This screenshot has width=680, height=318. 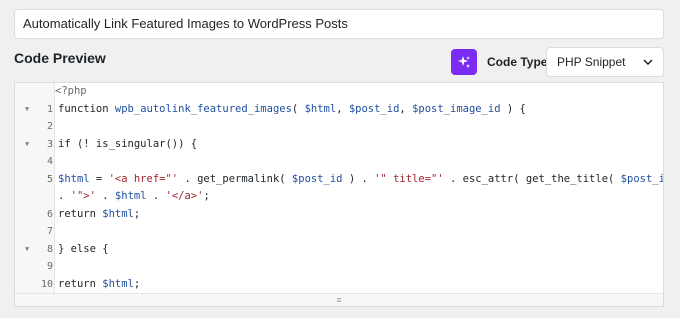 What do you see at coordinates (648, 62) in the screenshot?
I see `chevron-down-icon` at bounding box center [648, 62].